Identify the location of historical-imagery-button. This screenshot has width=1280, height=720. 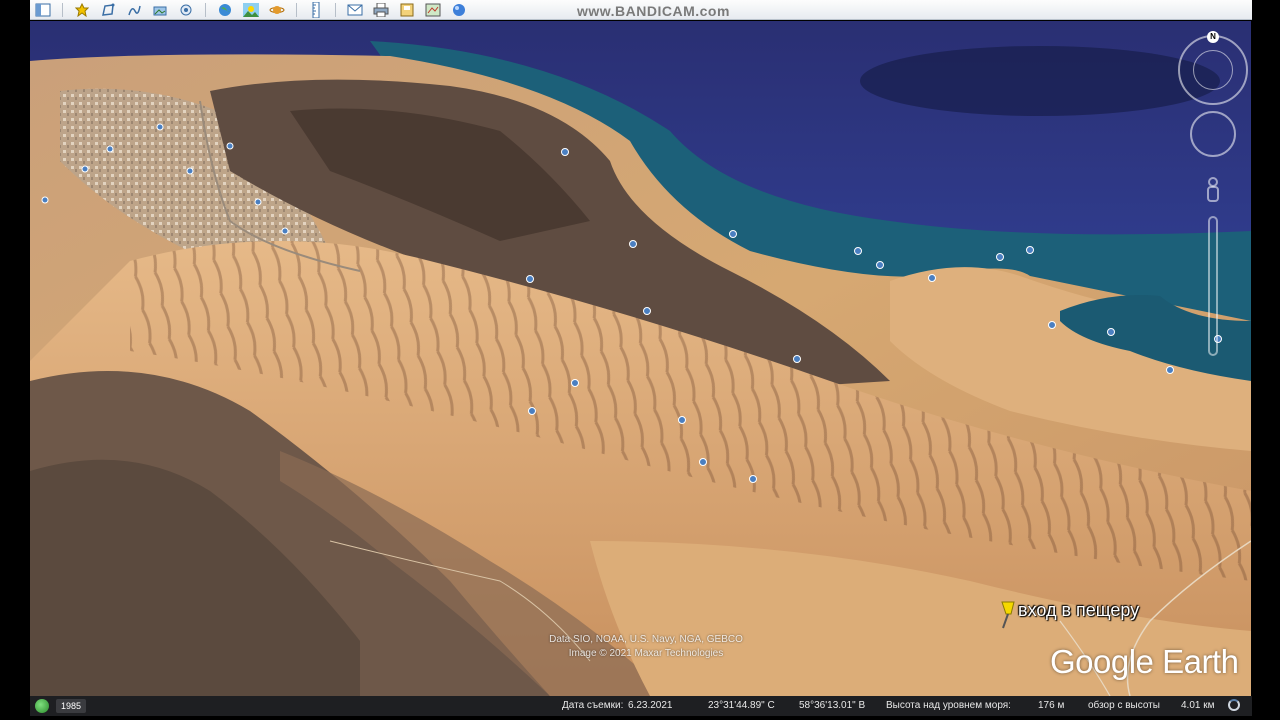
(225, 10).